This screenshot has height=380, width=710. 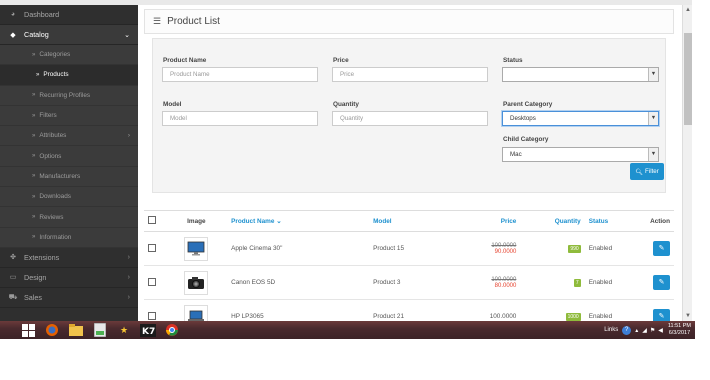 What do you see at coordinates (412, 221) in the screenshot?
I see `model-header: Model` at bounding box center [412, 221].